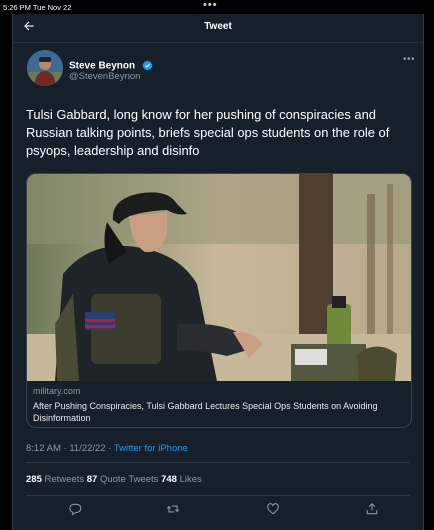  I want to click on retweets-label: Retweets, so click(64, 479).